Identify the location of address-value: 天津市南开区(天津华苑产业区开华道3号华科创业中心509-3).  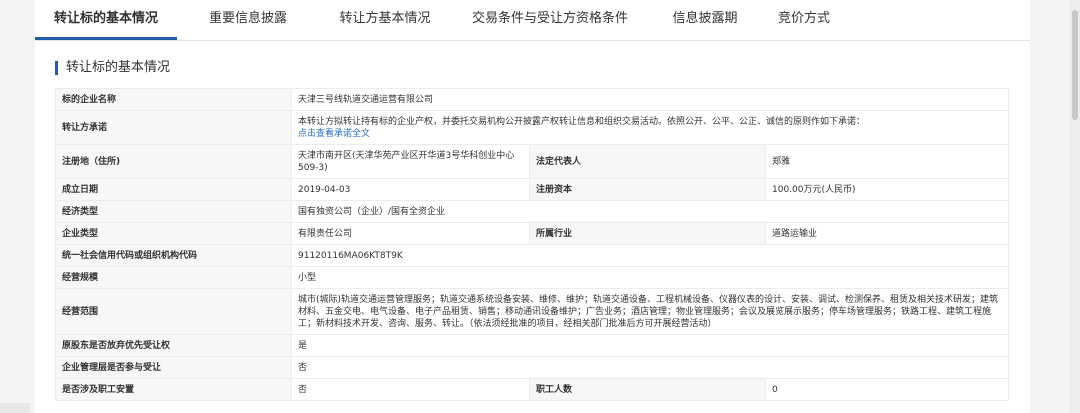
(410, 161).